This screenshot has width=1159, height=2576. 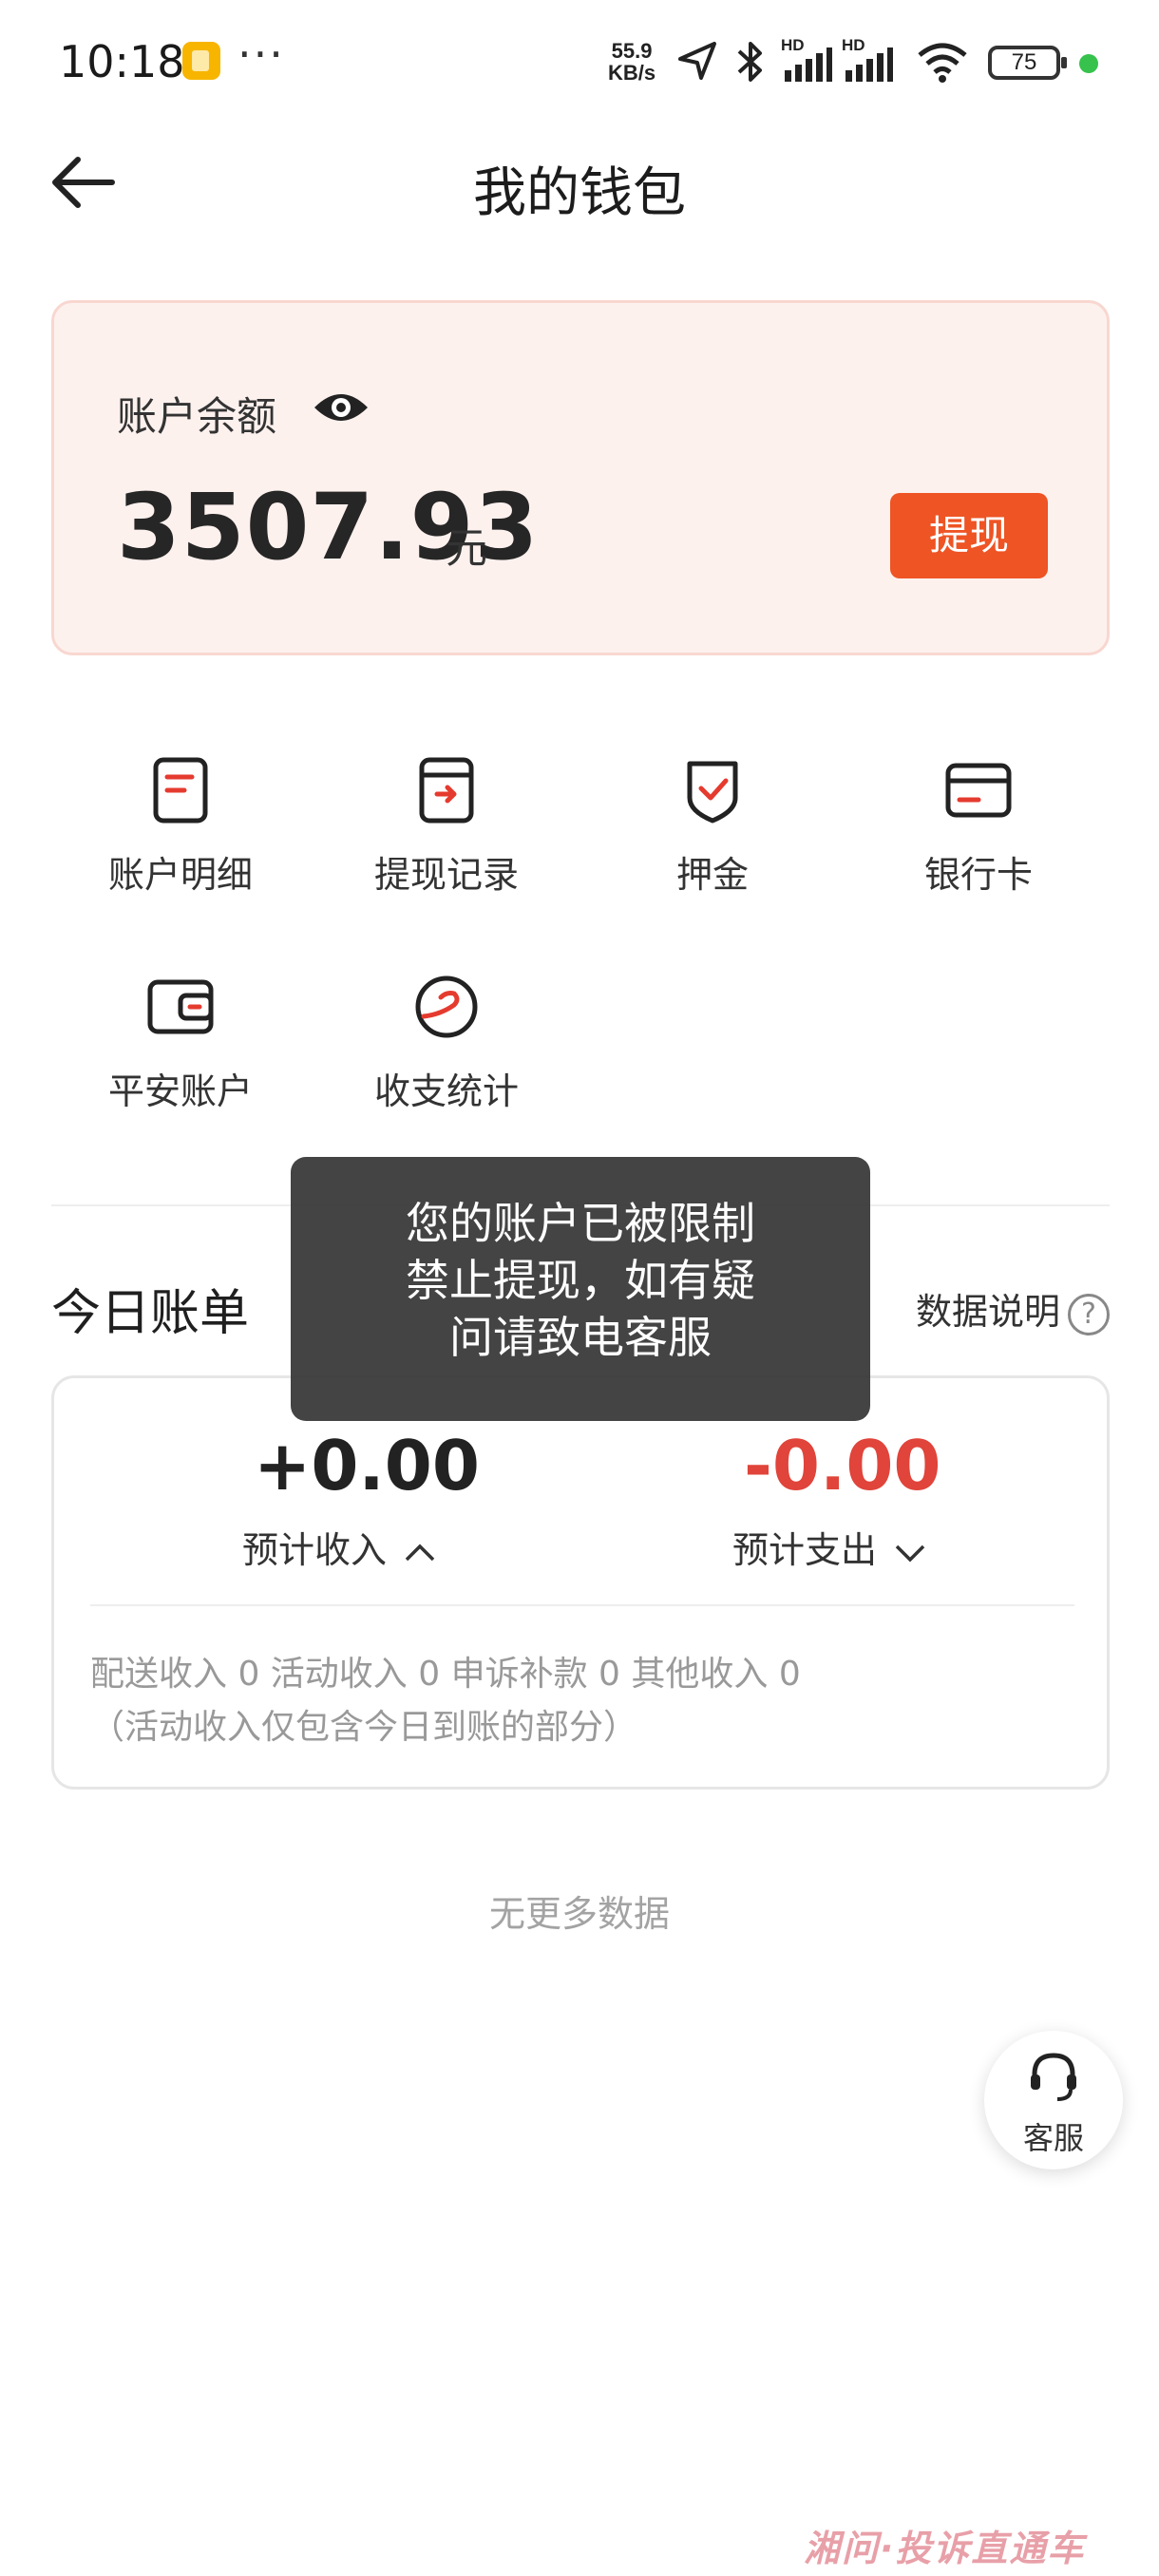 What do you see at coordinates (180, 1068) in the screenshot?
I see `grid-item-ping-an-account: 平安账户` at bounding box center [180, 1068].